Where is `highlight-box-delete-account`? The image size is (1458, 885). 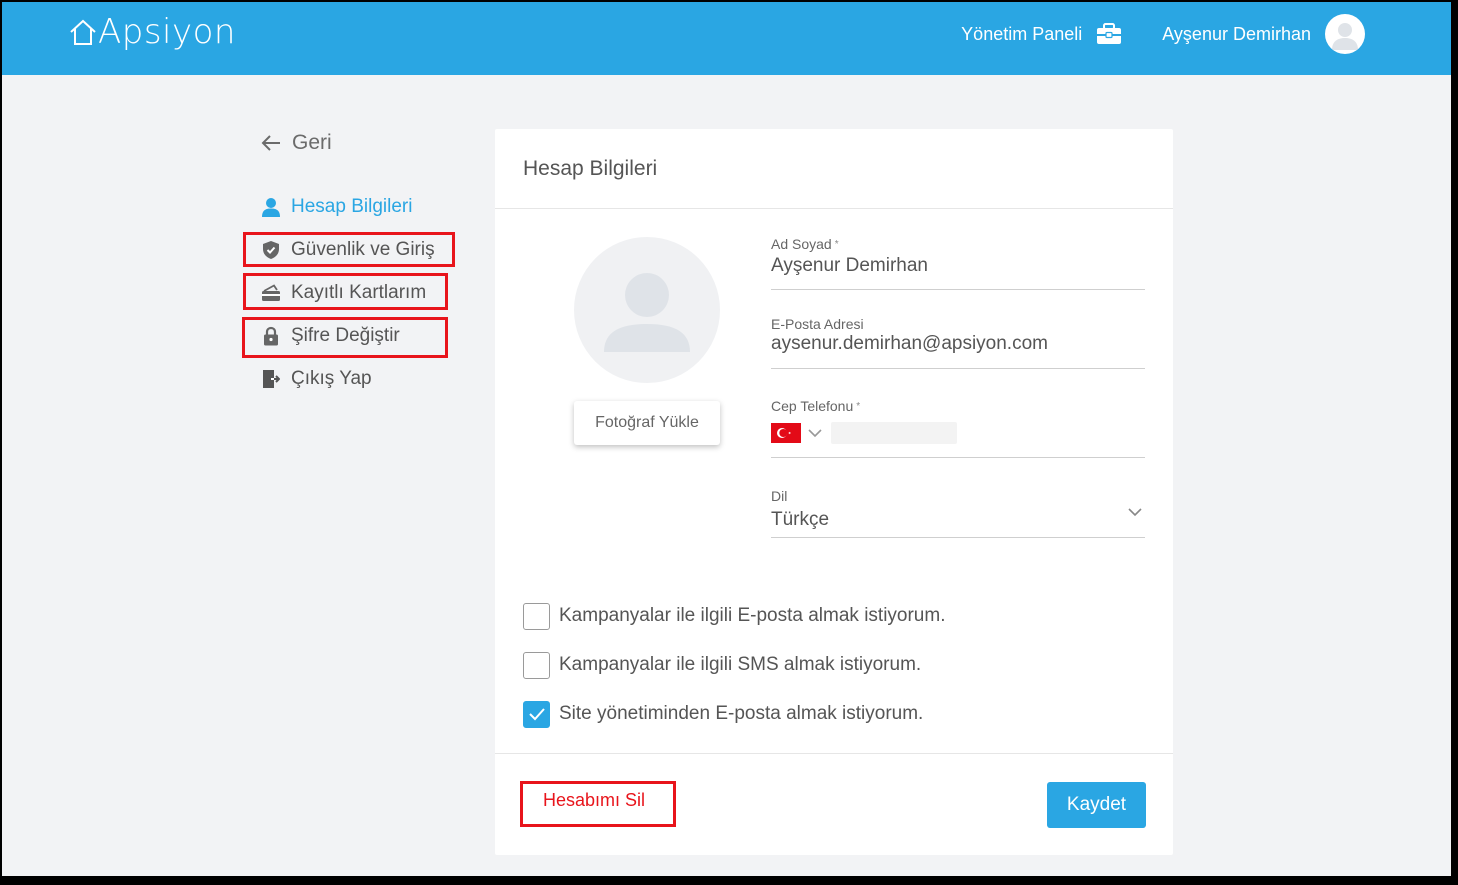 highlight-box-delete-account is located at coordinates (598, 804).